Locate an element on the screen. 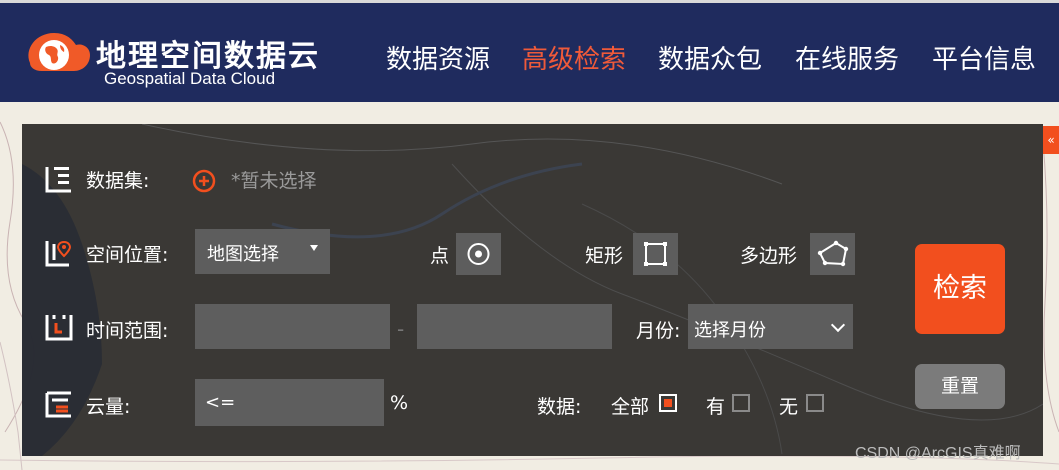 The width and height of the screenshot is (1059, 470). panel-collapse-tab: « is located at coordinates (1051, 140).